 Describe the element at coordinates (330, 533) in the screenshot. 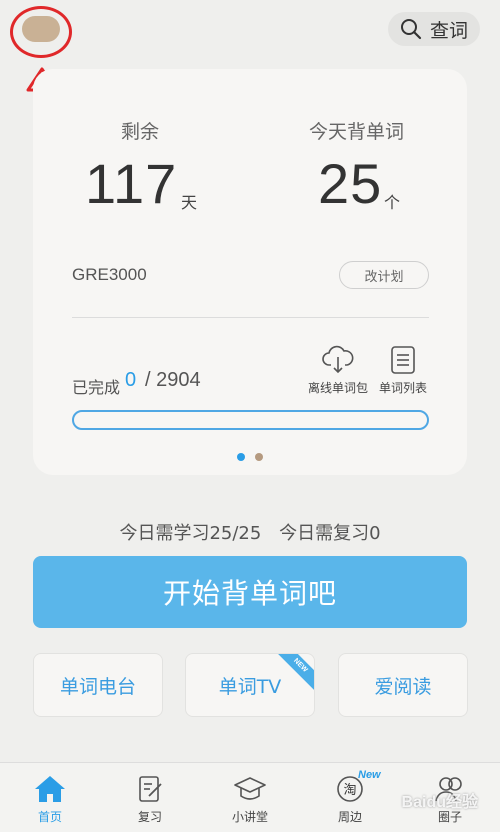

I see `review-count-text: 今日需复习0` at that location.